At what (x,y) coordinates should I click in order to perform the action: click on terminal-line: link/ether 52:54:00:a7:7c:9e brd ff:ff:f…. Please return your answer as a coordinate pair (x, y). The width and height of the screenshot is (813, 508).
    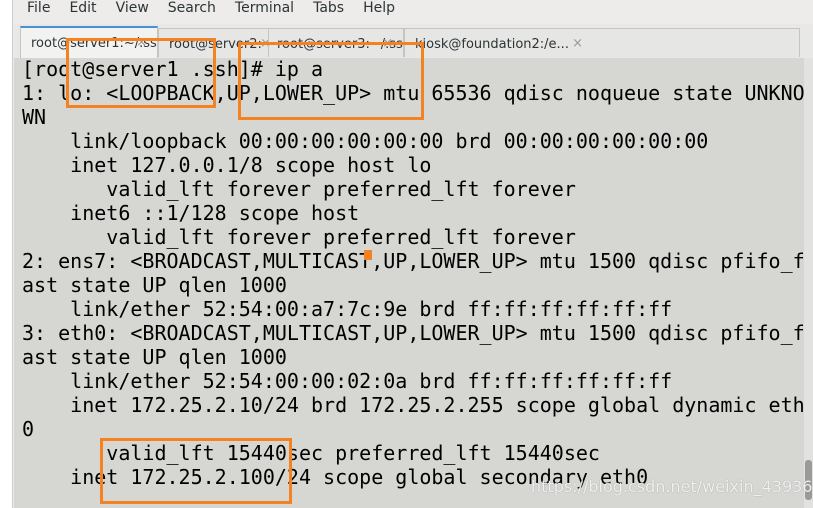
    Looking at the image, I should click on (347, 309).